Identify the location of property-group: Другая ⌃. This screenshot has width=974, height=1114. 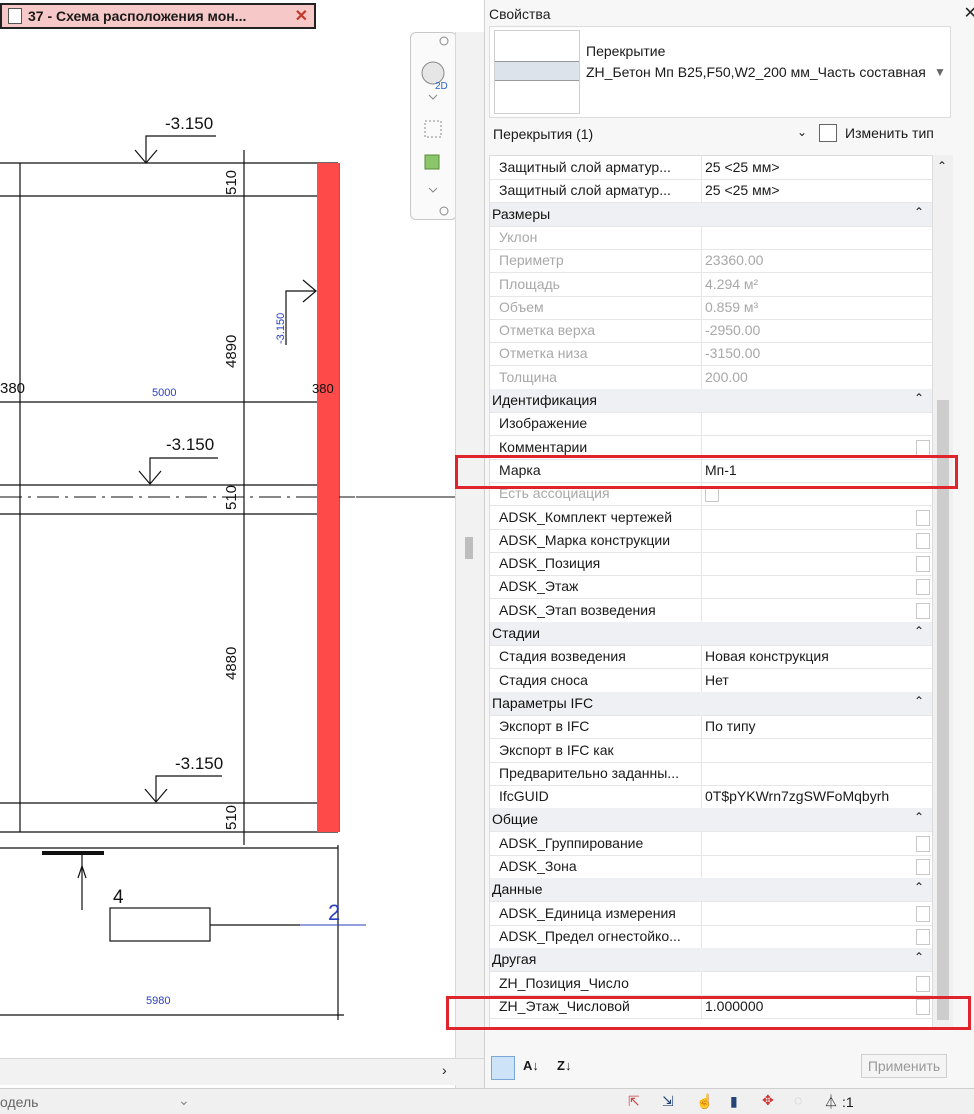
(711, 960).